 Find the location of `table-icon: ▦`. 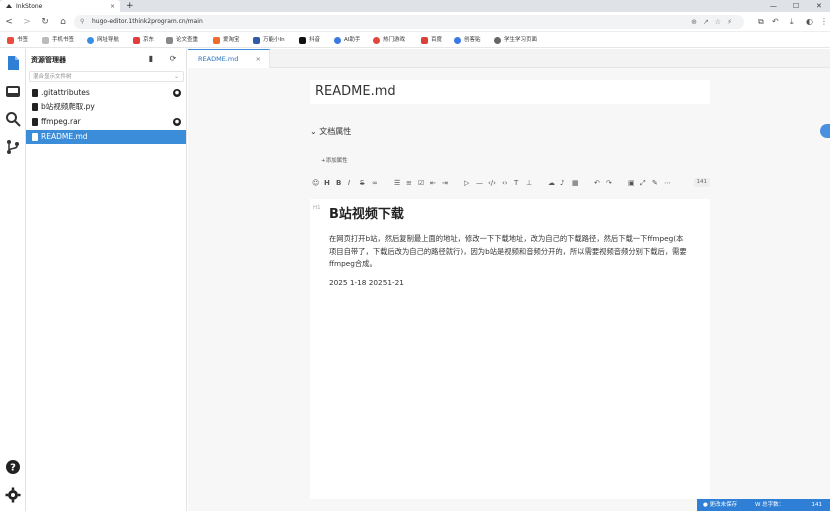

table-icon: ▦ is located at coordinates (575, 183).